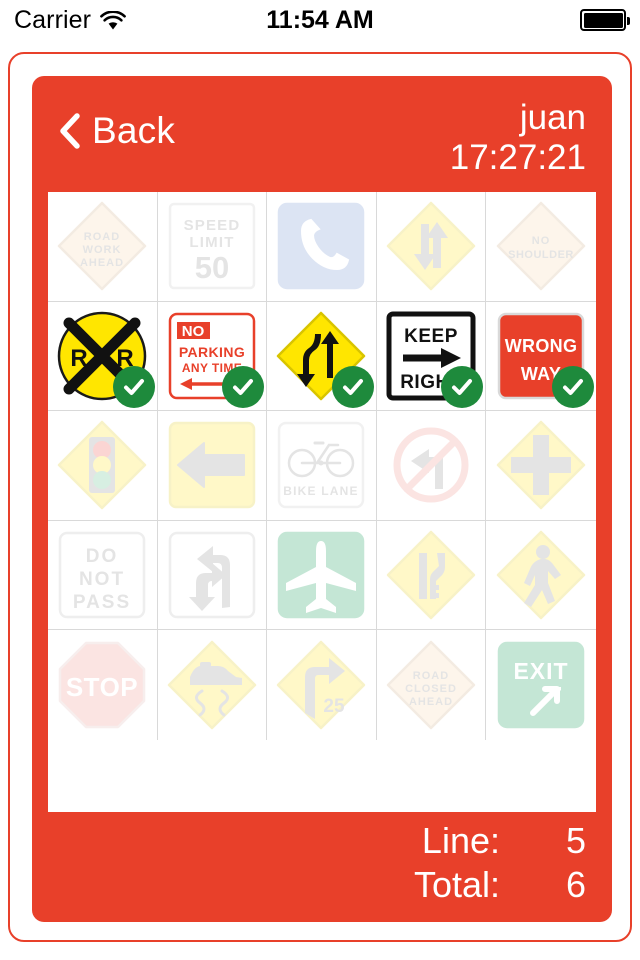 This screenshot has width=640, height=960. I want to click on sign-cell-keep-right: KEEP RIGHT, so click(431, 356).